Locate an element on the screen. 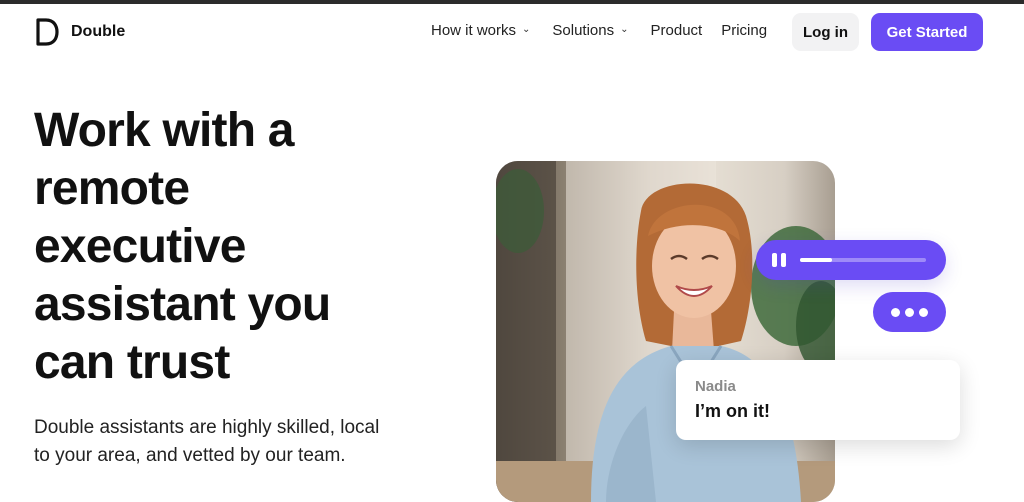 Image resolution: width=1024 pixels, height=502 pixels. nav-pricing: Pricing is located at coordinates (744, 30).